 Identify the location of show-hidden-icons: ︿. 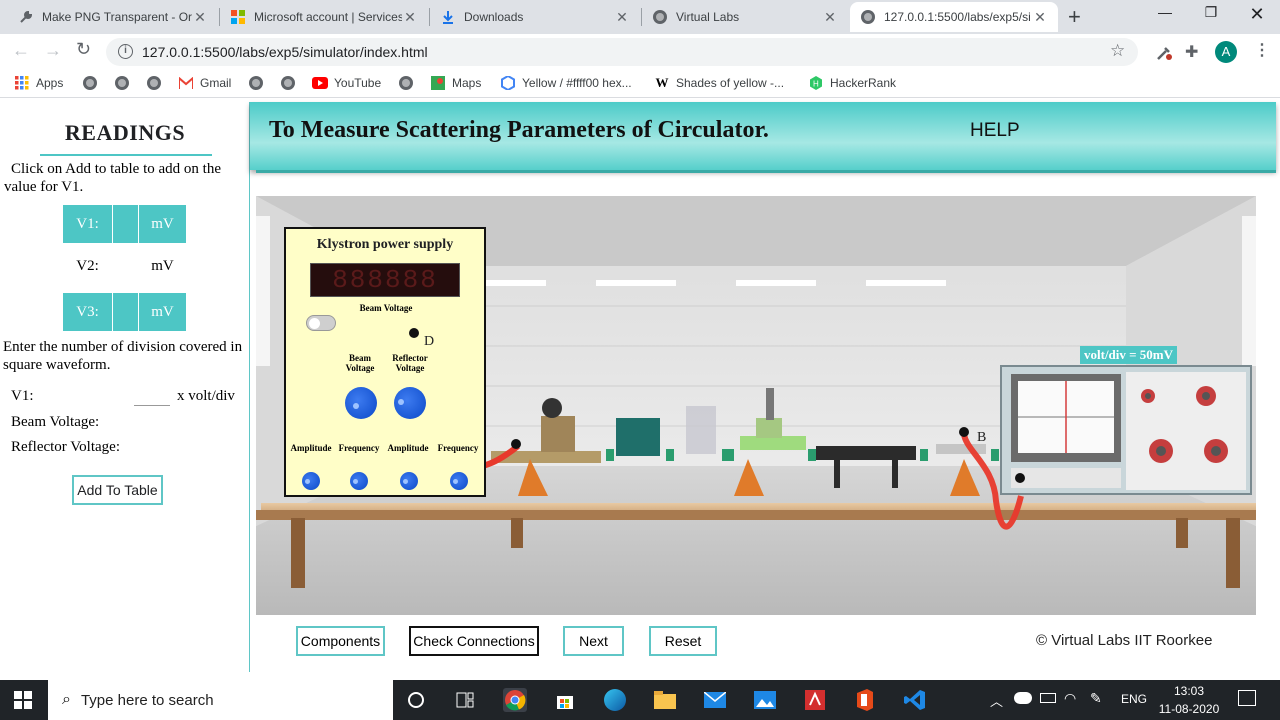
(996, 700).